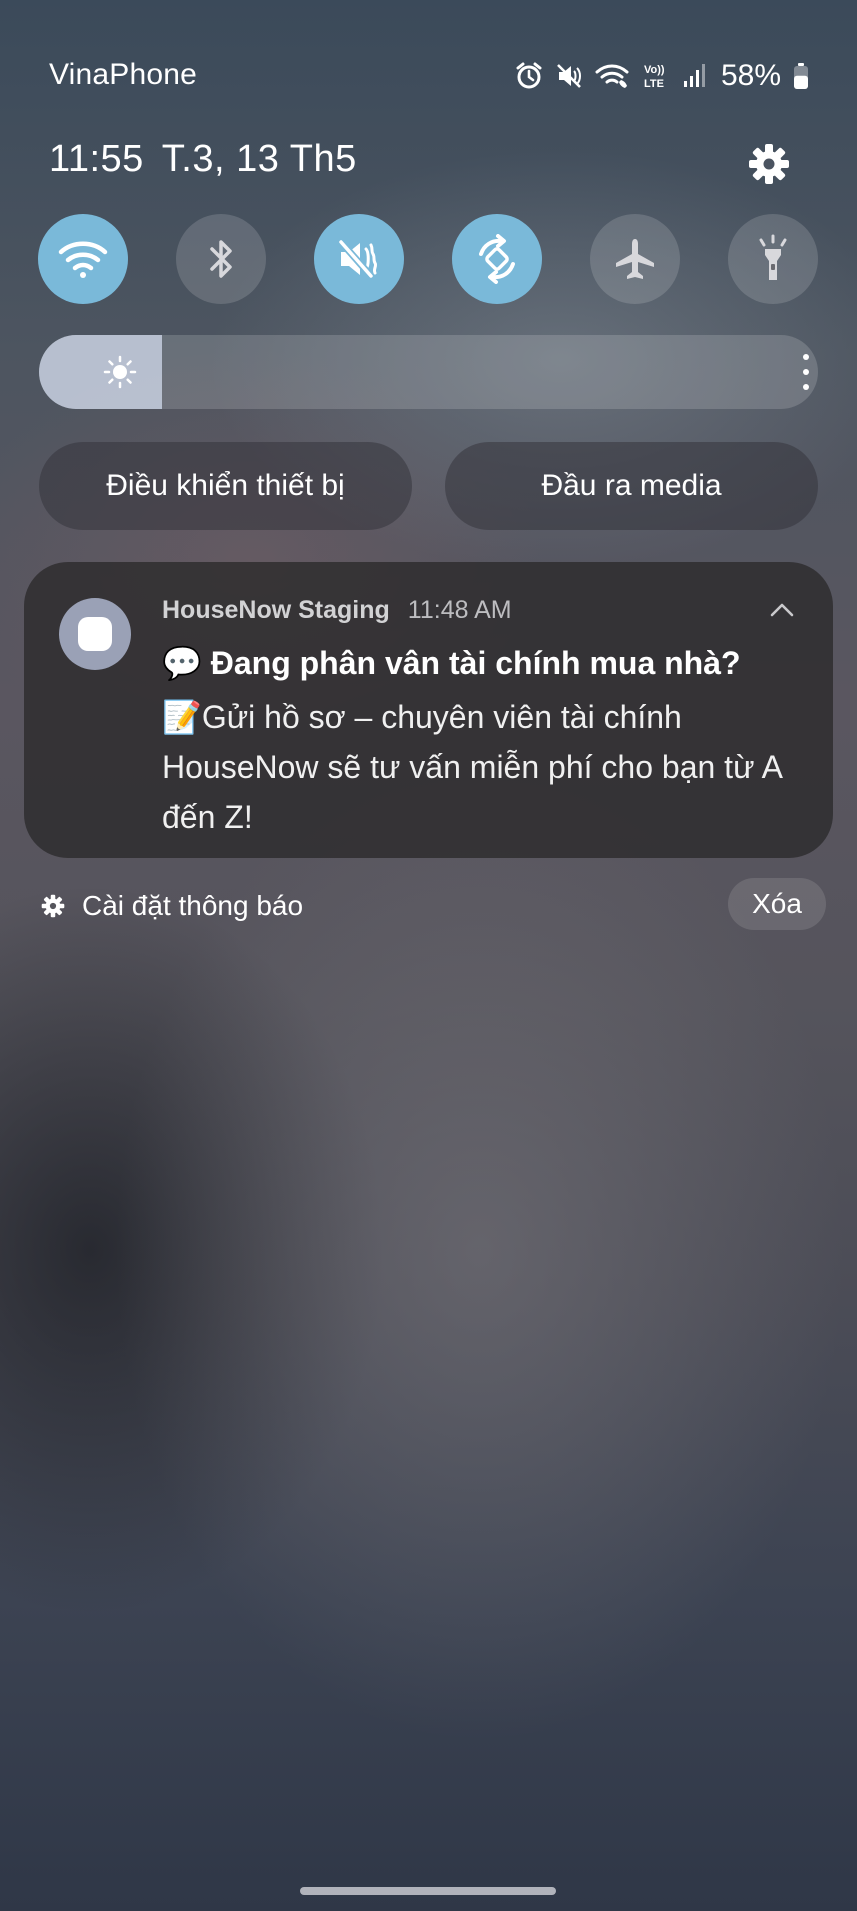 This screenshot has width=857, height=1911. What do you see at coordinates (428, 1891) in the screenshot?
I see `home-indicator` at bounding box center [428, 1891].